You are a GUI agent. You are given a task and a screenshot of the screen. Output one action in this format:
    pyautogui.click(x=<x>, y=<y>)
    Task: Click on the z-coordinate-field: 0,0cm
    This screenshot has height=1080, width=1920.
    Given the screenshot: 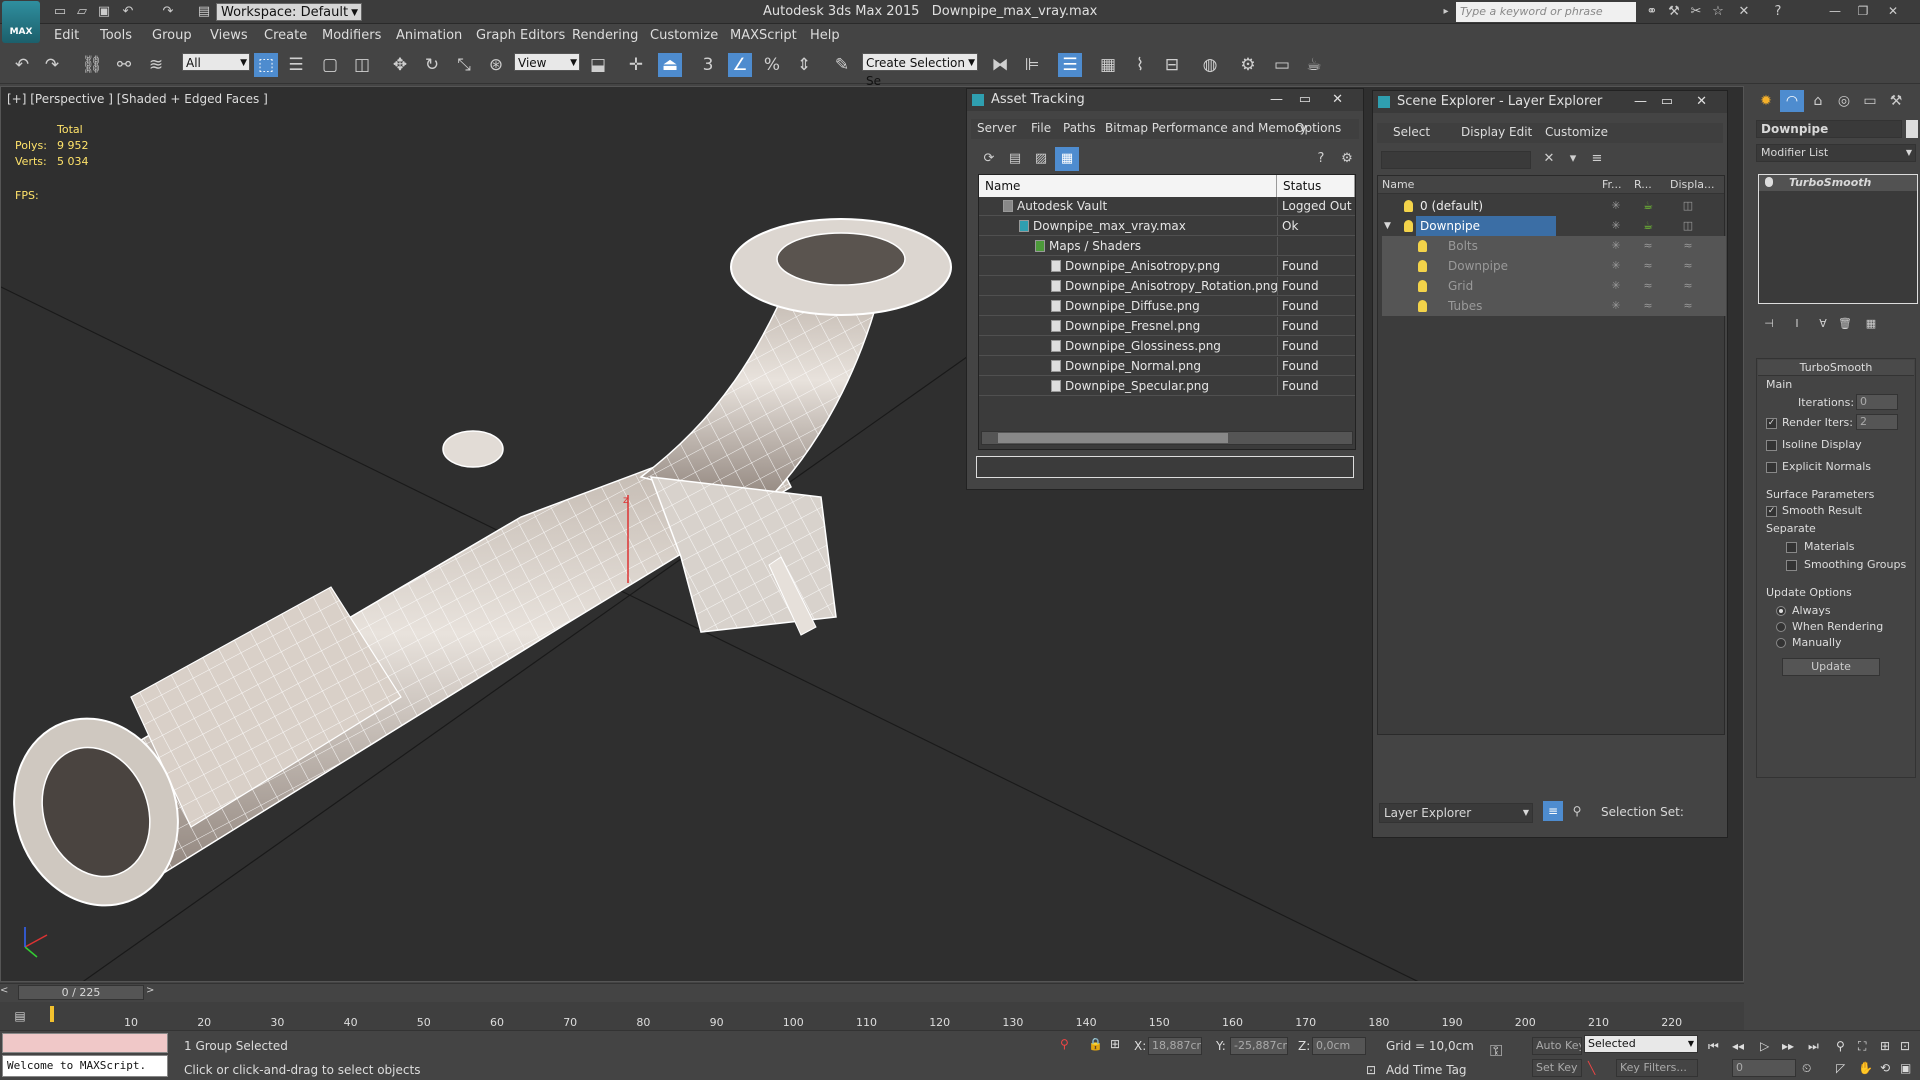 What is the action you would take?
    pyautogui.click(x=1339, y=1046)
    